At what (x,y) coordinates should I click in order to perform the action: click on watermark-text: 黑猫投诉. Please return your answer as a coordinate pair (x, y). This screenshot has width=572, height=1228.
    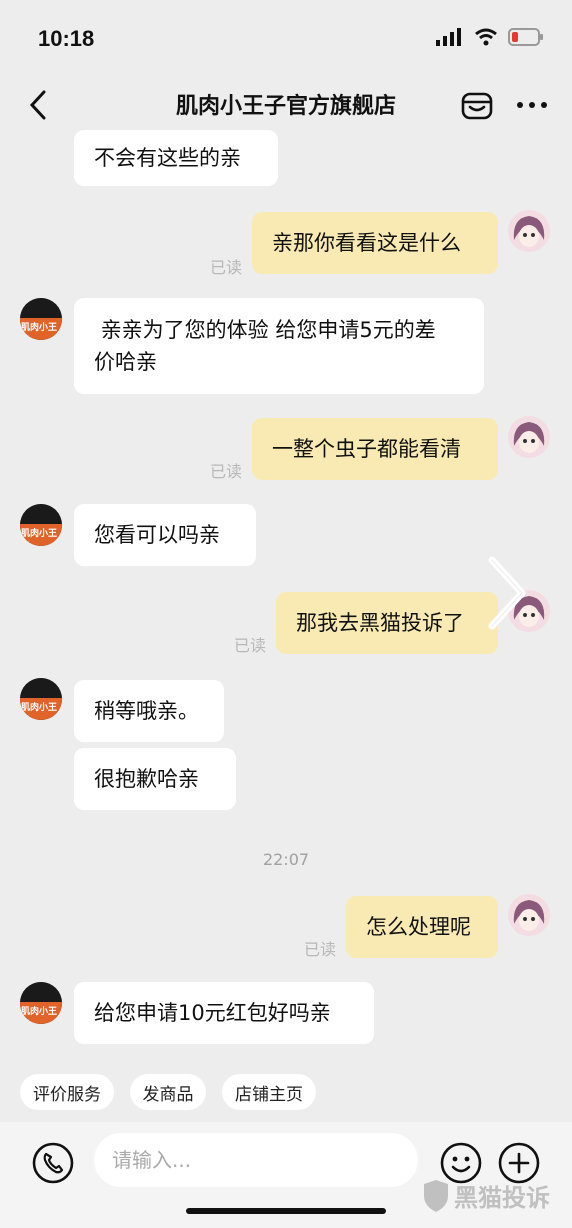
    Looking at the image, I should click on (502, 1198).